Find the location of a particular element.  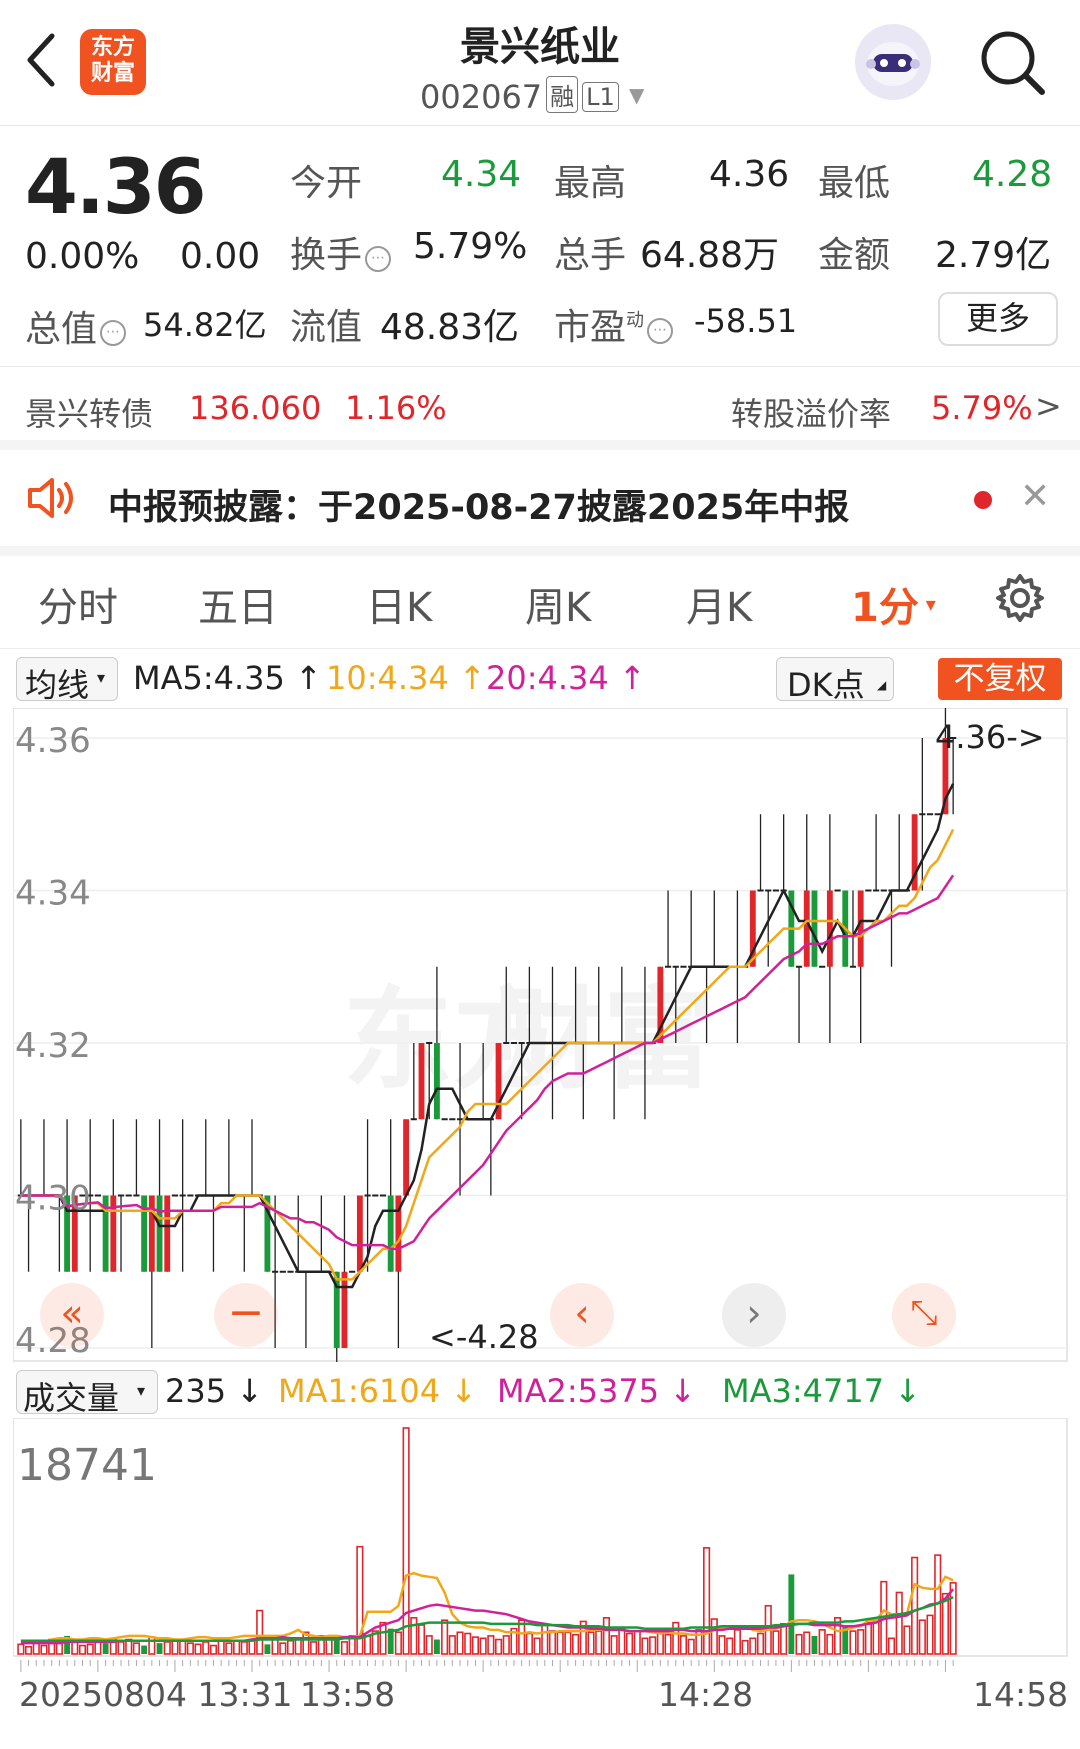

bond-name: 景兴转债 is located at coordinates (89, 412).